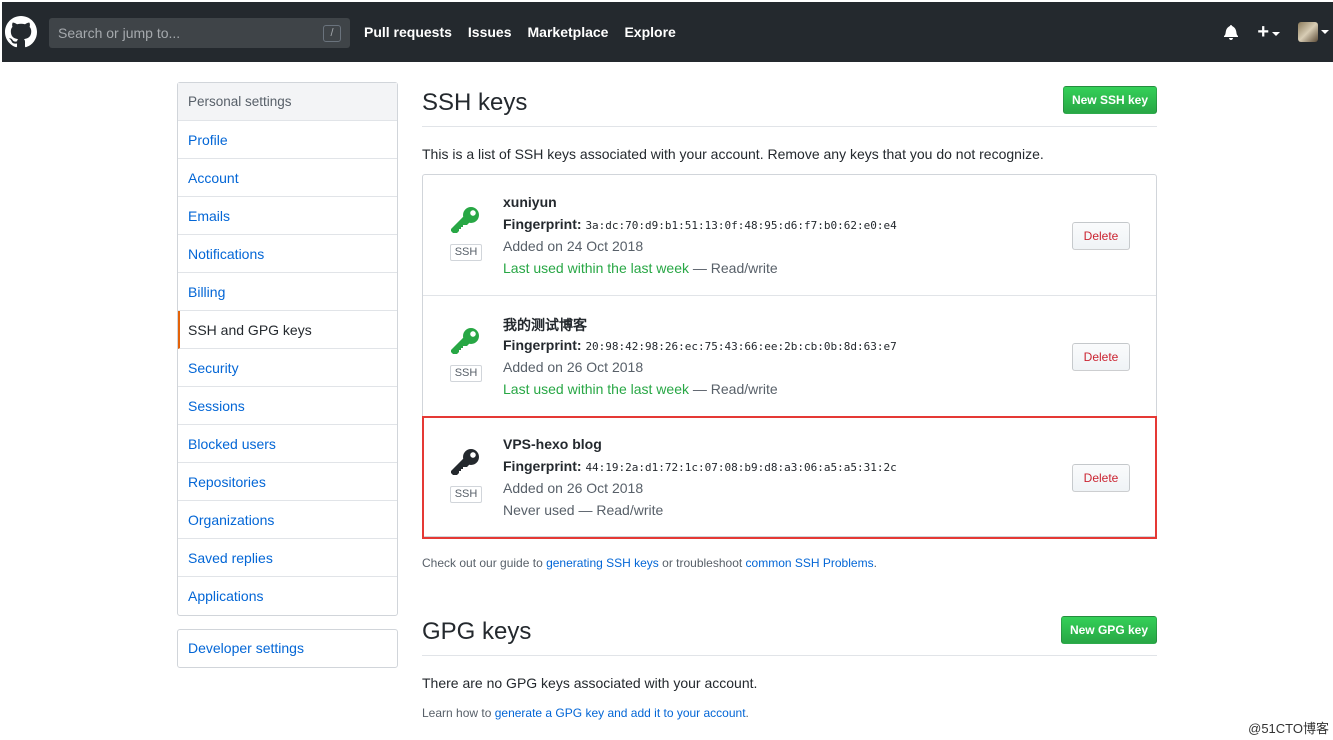  I want to click on search-shortcut-badge: /, so click(332, 33).